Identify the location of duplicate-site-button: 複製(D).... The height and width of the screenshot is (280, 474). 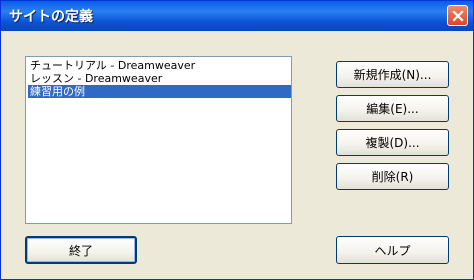
(392, 142).